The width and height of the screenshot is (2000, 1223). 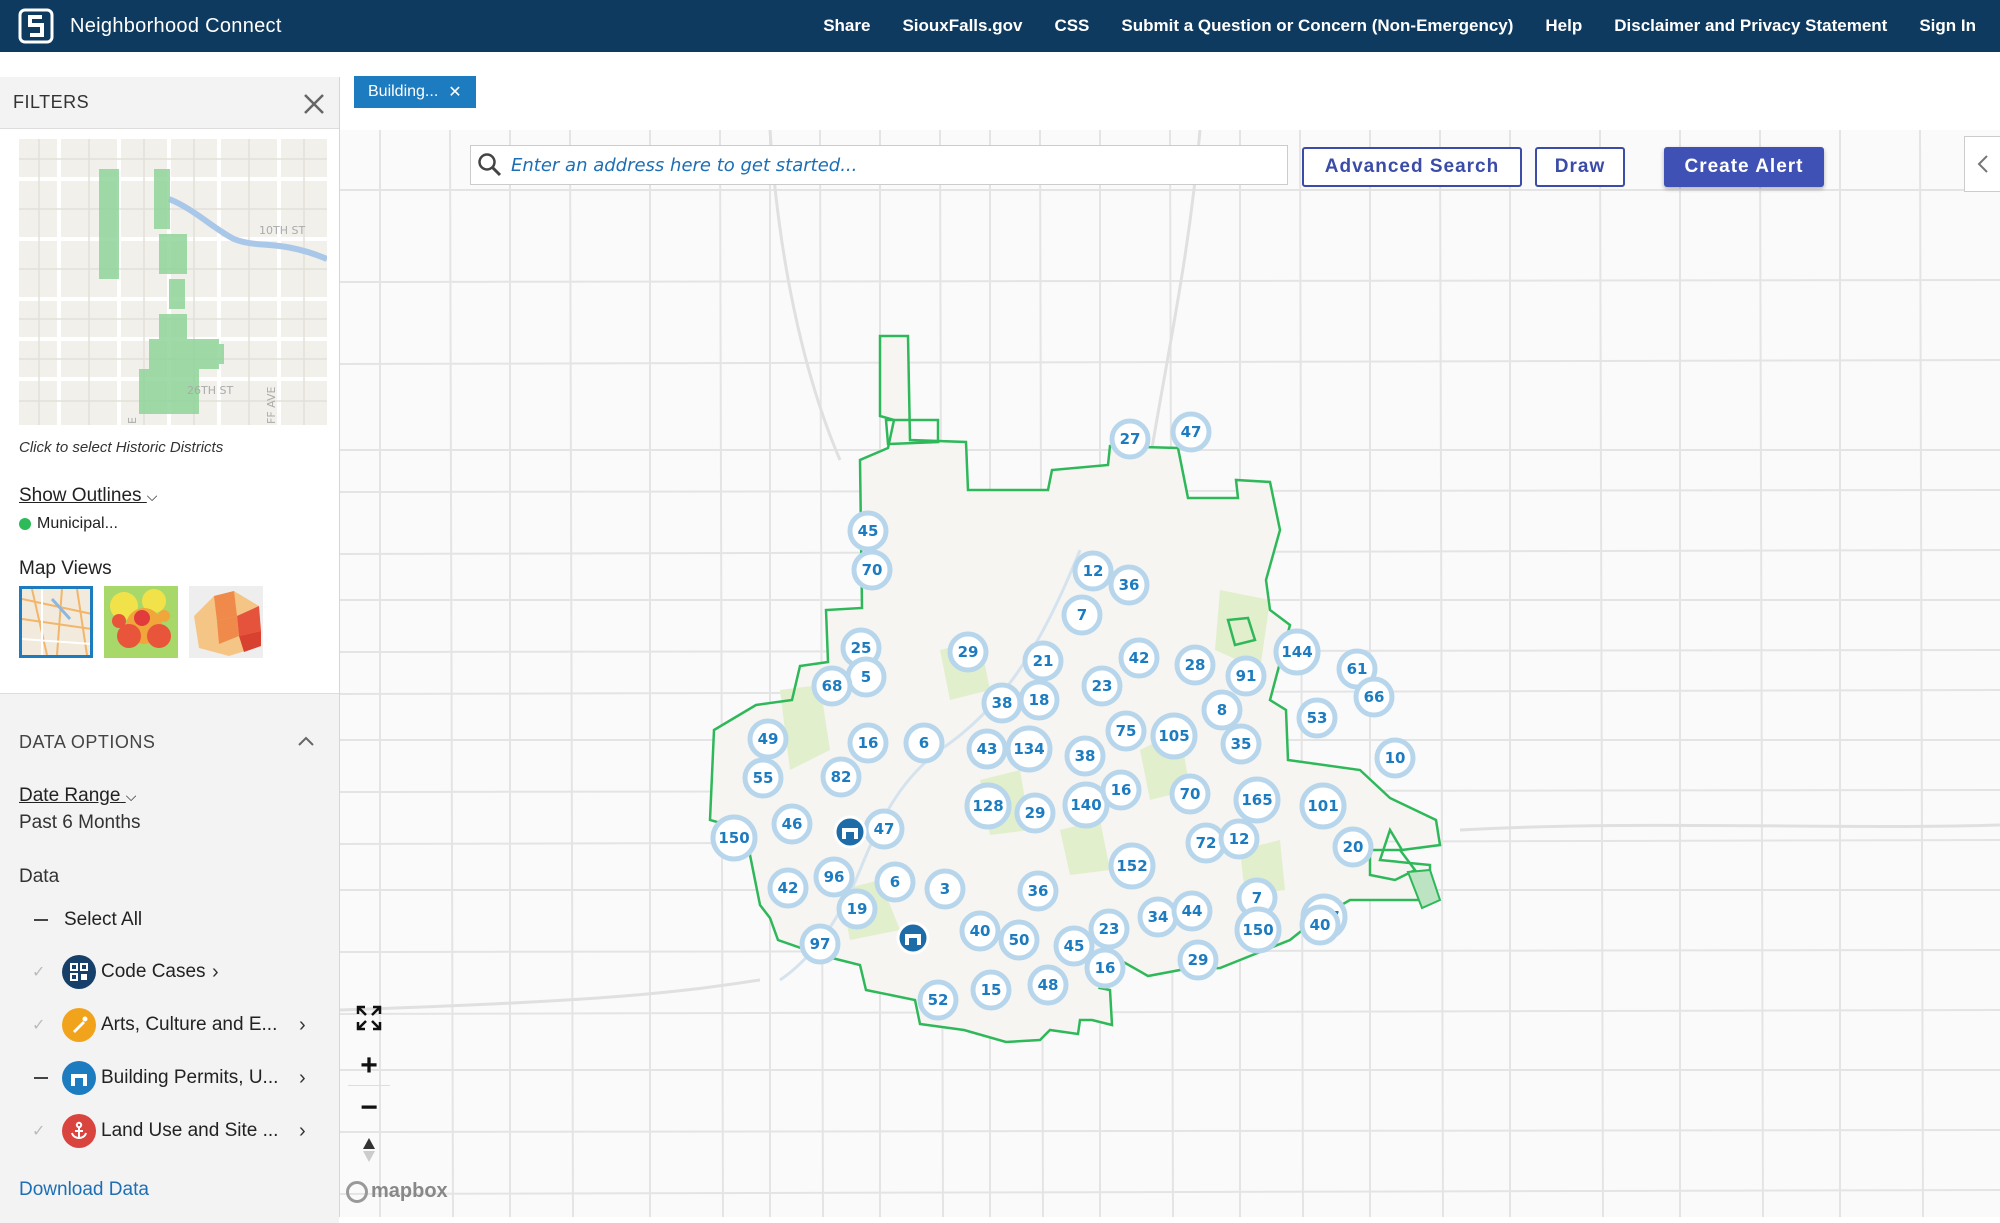 I want to click on map-cluster-marker: 10, so click(x=1395, y=758).